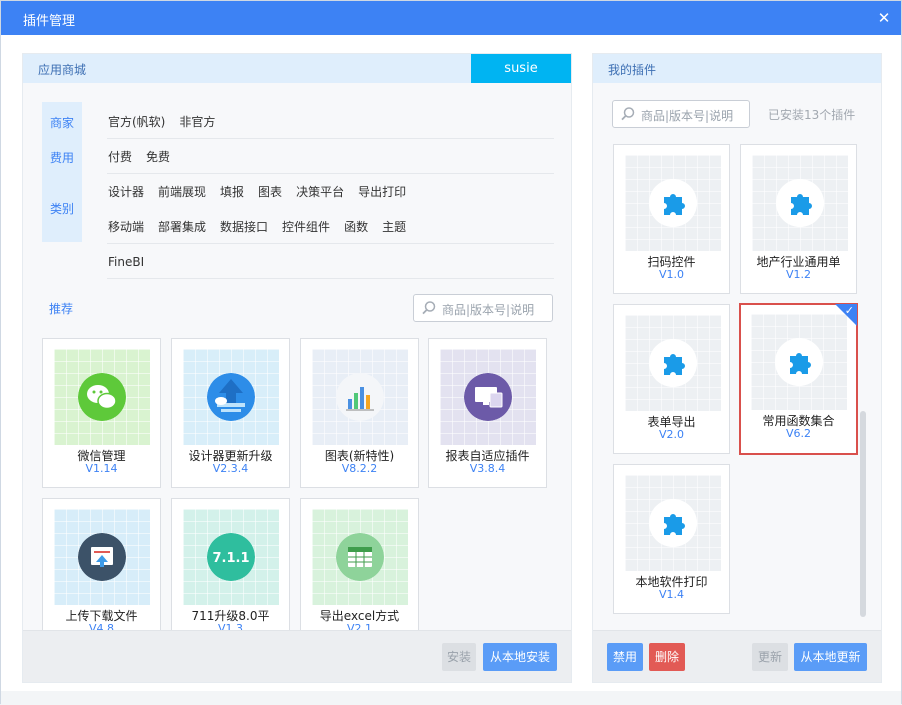  I want to click on filter-designer: 设计器, so click(126, 192).